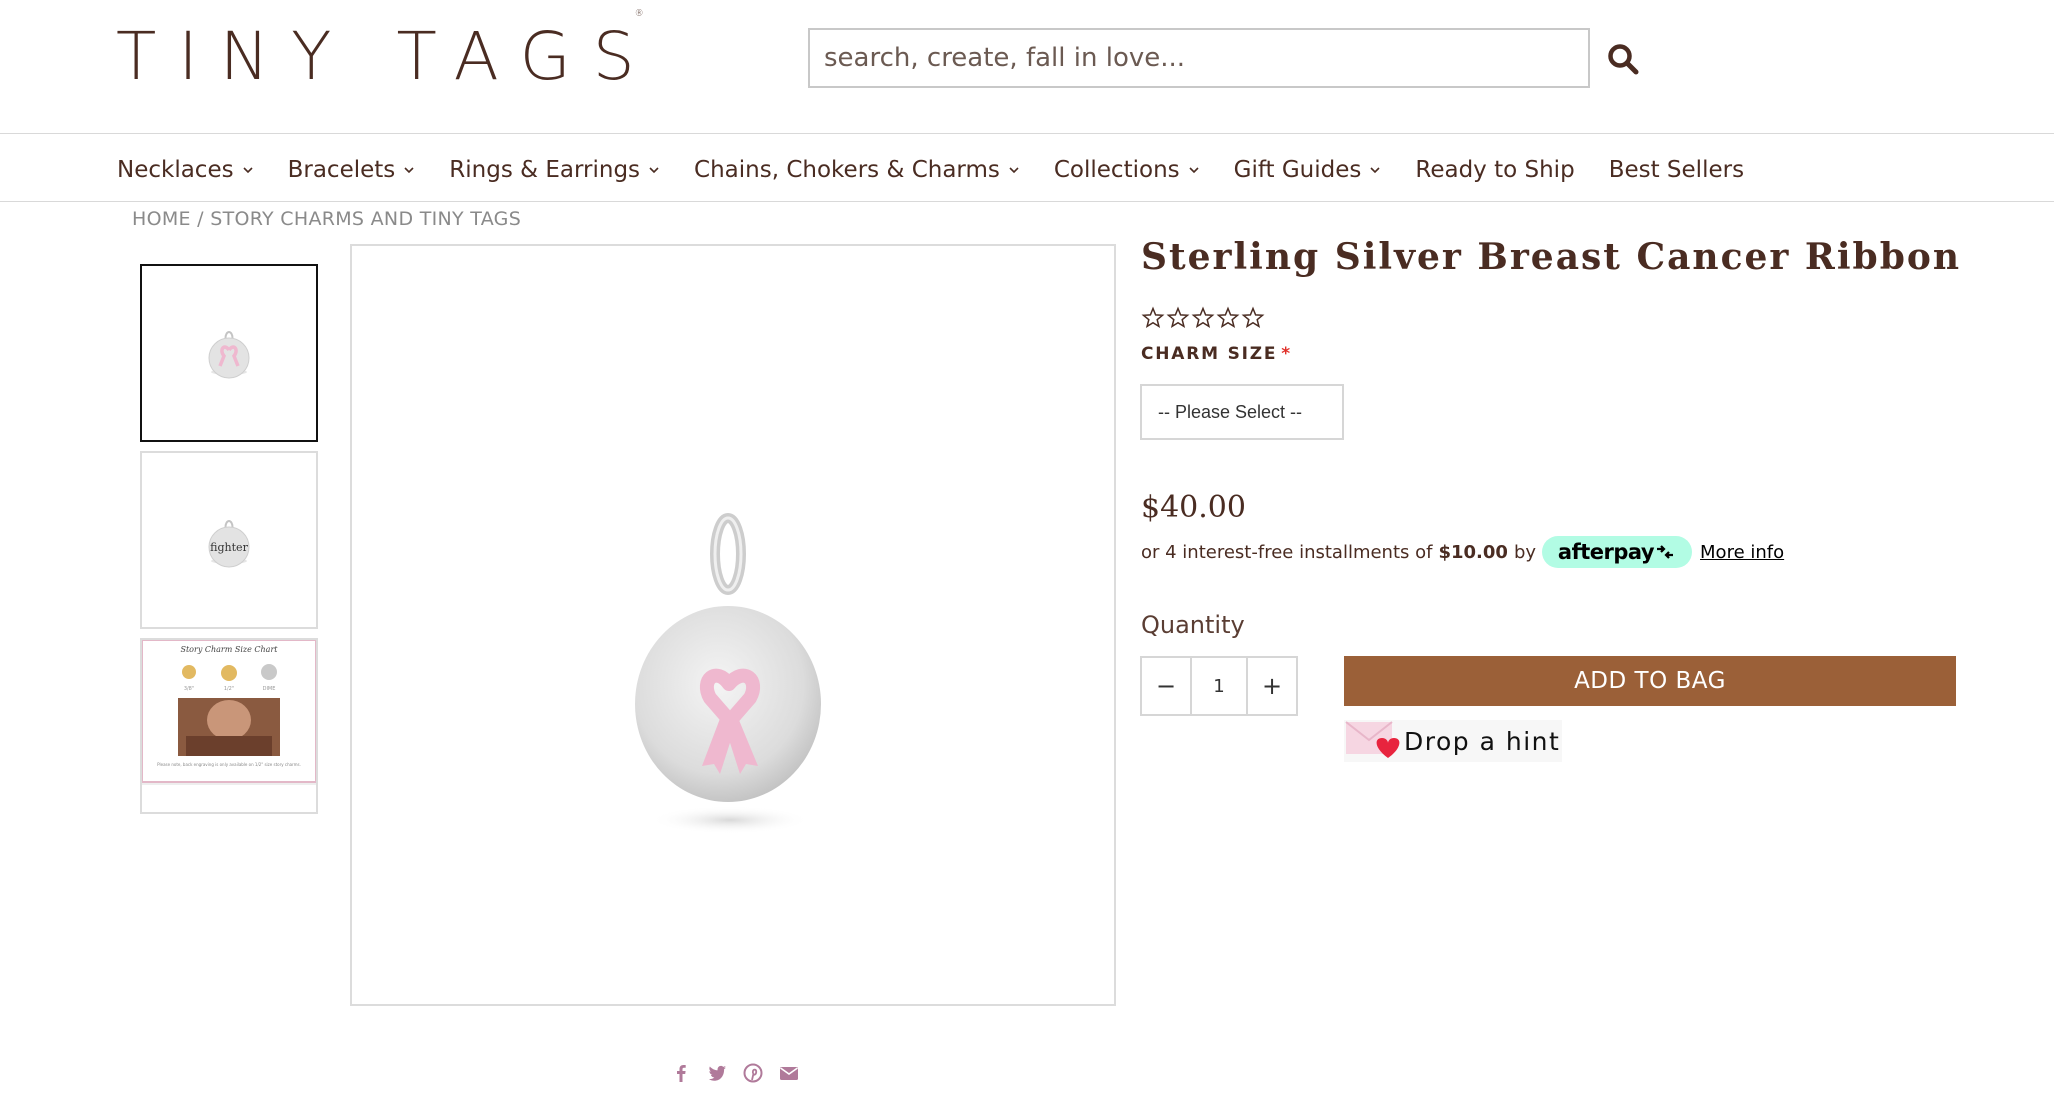 This screenshot has width=2054, height=1116. Describe the element at coordinates (161, 219) in the screenshot. I see `breadcrumb-home: HOME` at that location.